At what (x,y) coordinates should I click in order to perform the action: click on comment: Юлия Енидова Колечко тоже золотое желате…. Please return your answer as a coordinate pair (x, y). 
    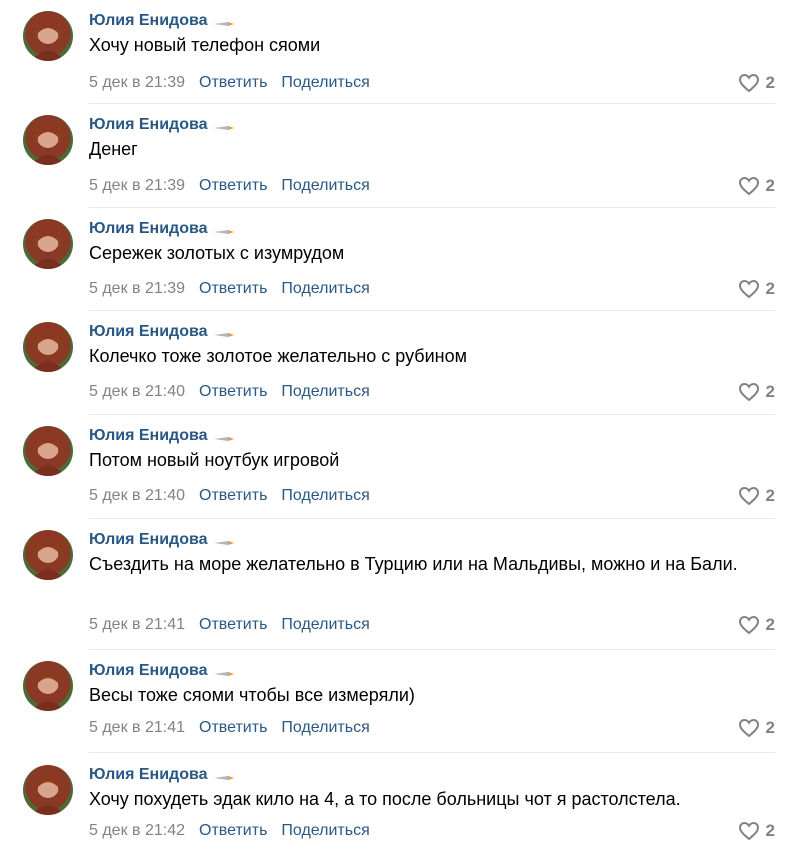
    Looking at the image, I should click on (400, 363).